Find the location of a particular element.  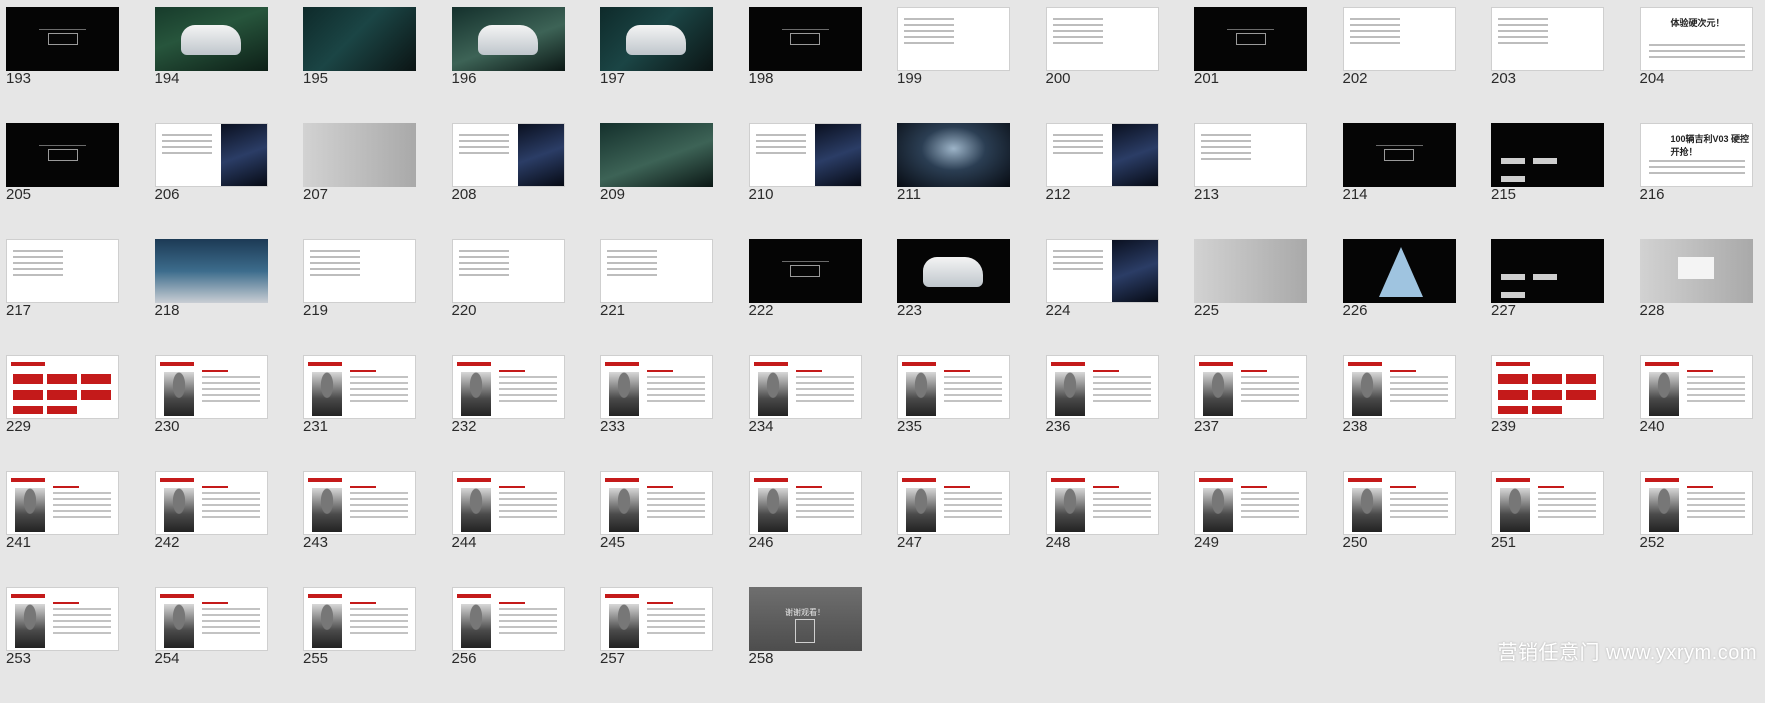

slide-thumbnail-item: 211 is located at coordinates (971, 181).